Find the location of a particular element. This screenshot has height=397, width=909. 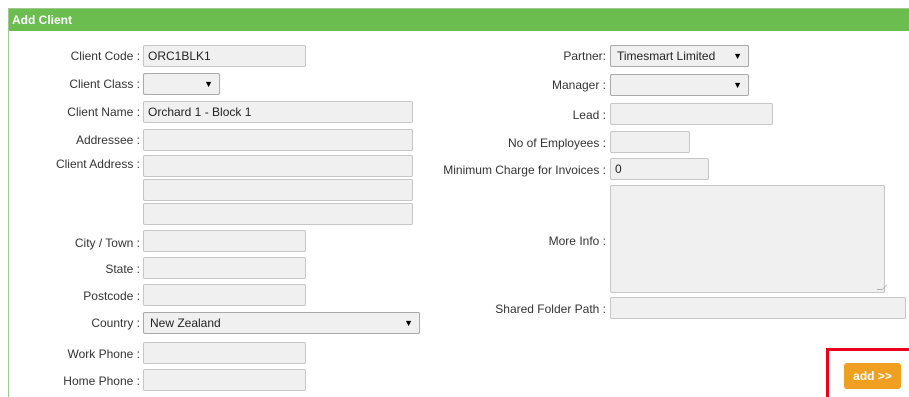

partner-select: Timesmart Limited ▼ is located at coordinates (679, 56).